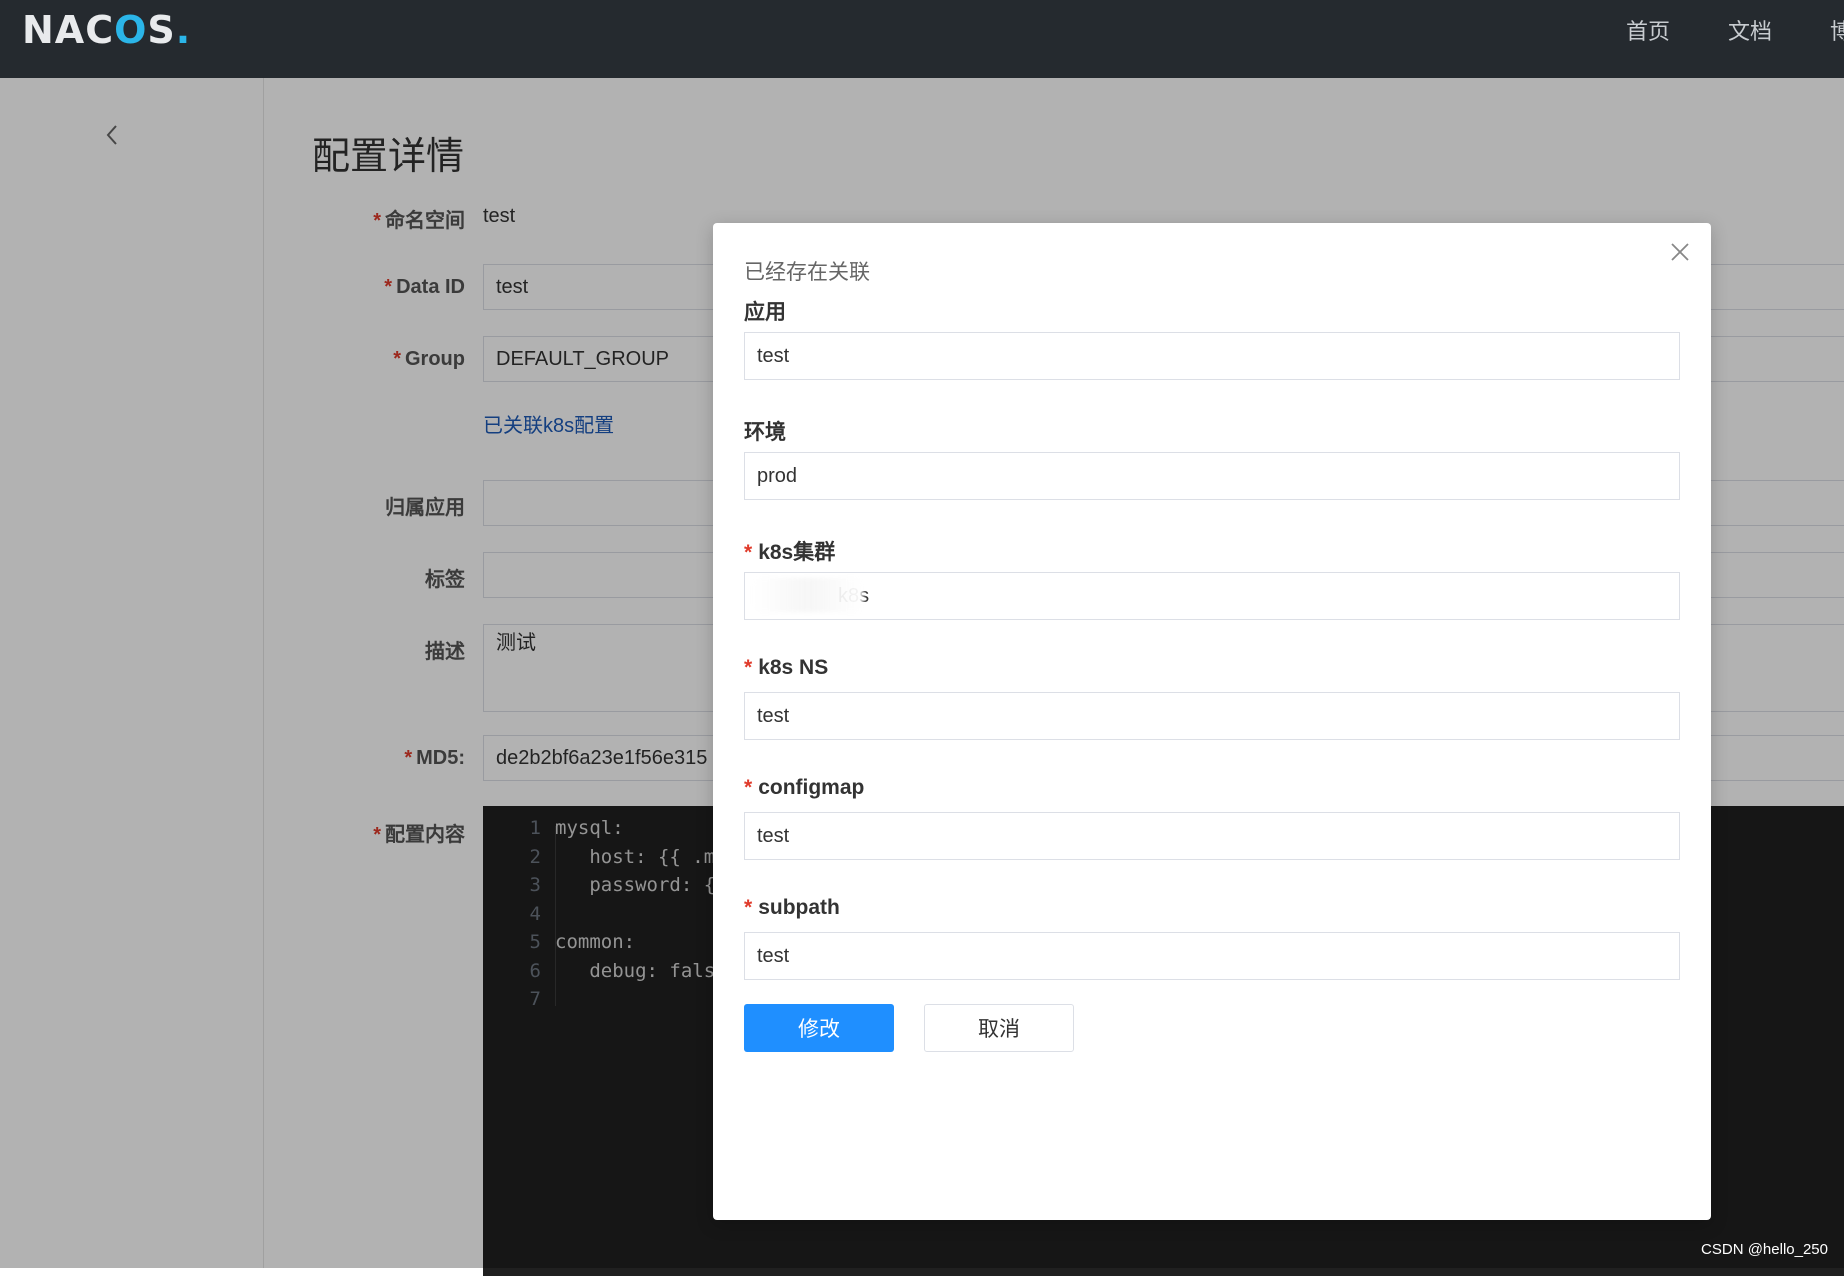 This screenshot has width=1844, height=1276. What do you see at coordinates (1750, 30) in the screenshot?
I see `nav-docs: 文档` at bounding box center [1750, 30].